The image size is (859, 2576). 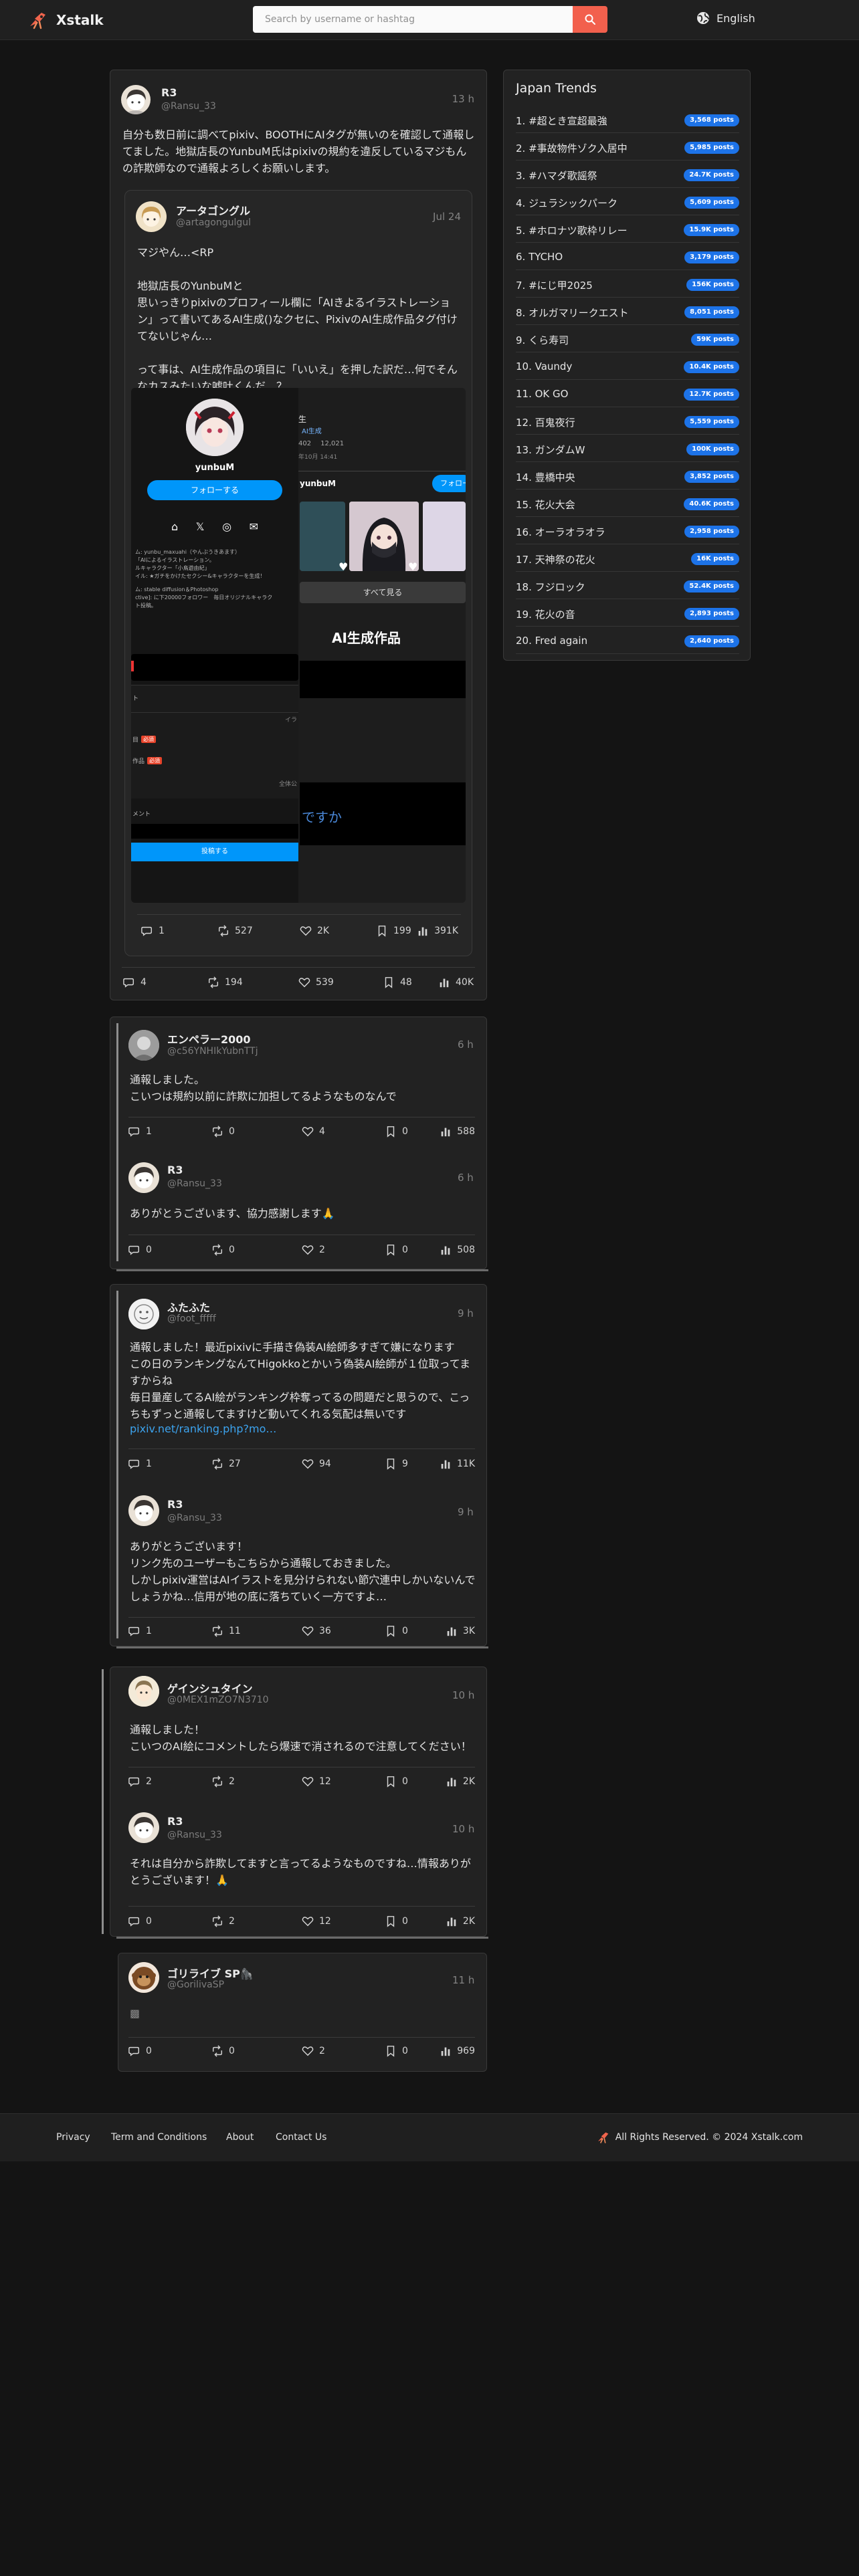 What do you see at coordinates (573, 313) in the screenshot?
I see `trend-name: 8. オルガマリークエスト` at bounding box center [573, 313].